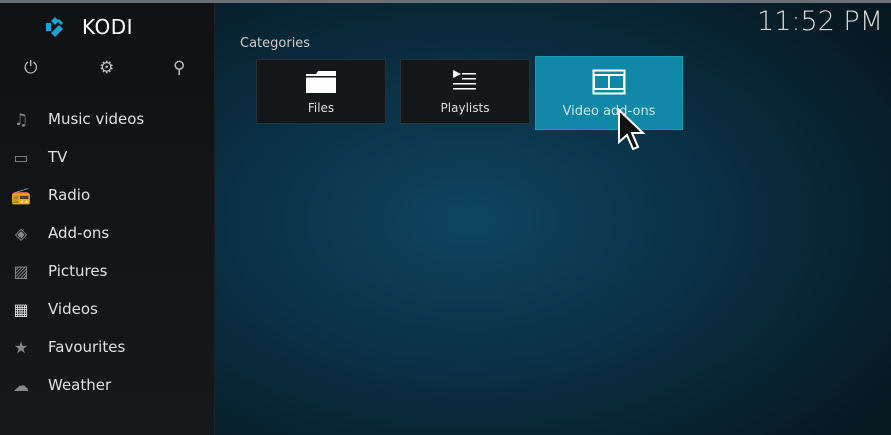  I want to click on sidebar-item-radio: 📻 Radio, so click(107, 195).